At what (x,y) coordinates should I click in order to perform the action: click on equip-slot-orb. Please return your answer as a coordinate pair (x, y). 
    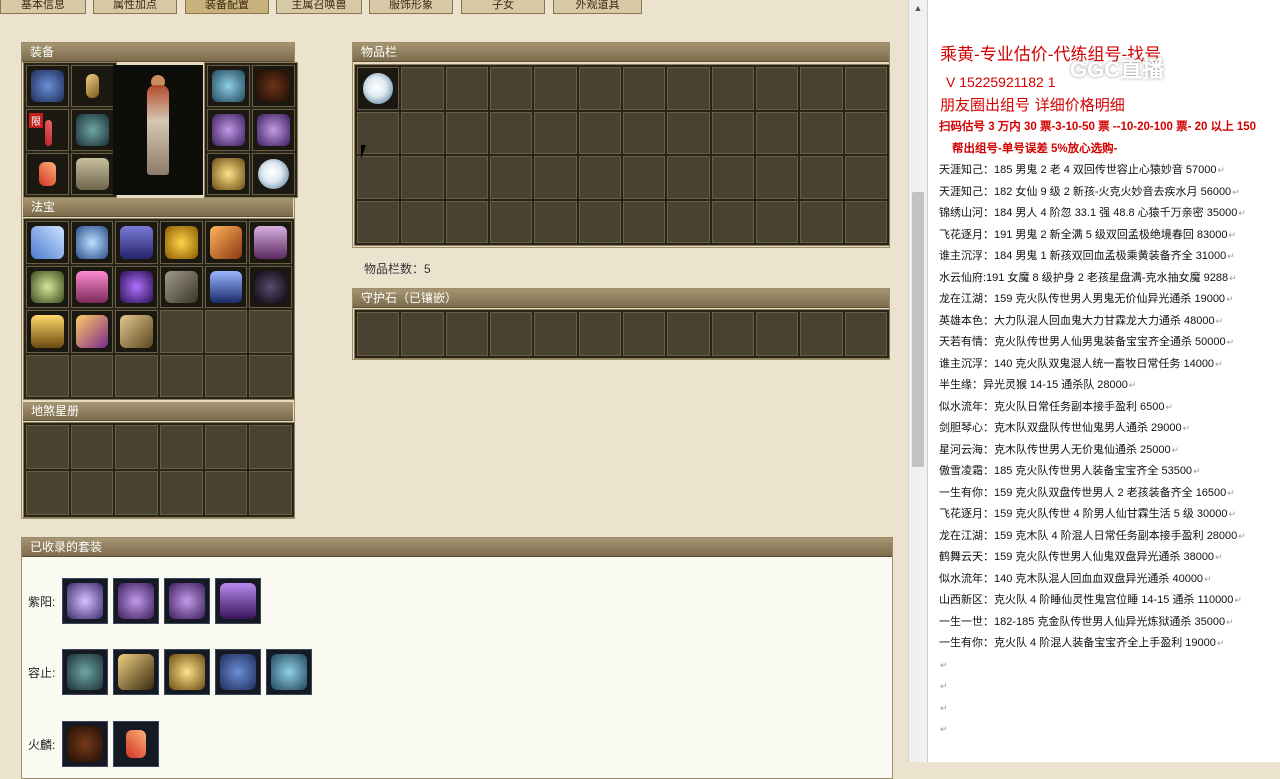
    Looking at the image, I should click on (273, 174).